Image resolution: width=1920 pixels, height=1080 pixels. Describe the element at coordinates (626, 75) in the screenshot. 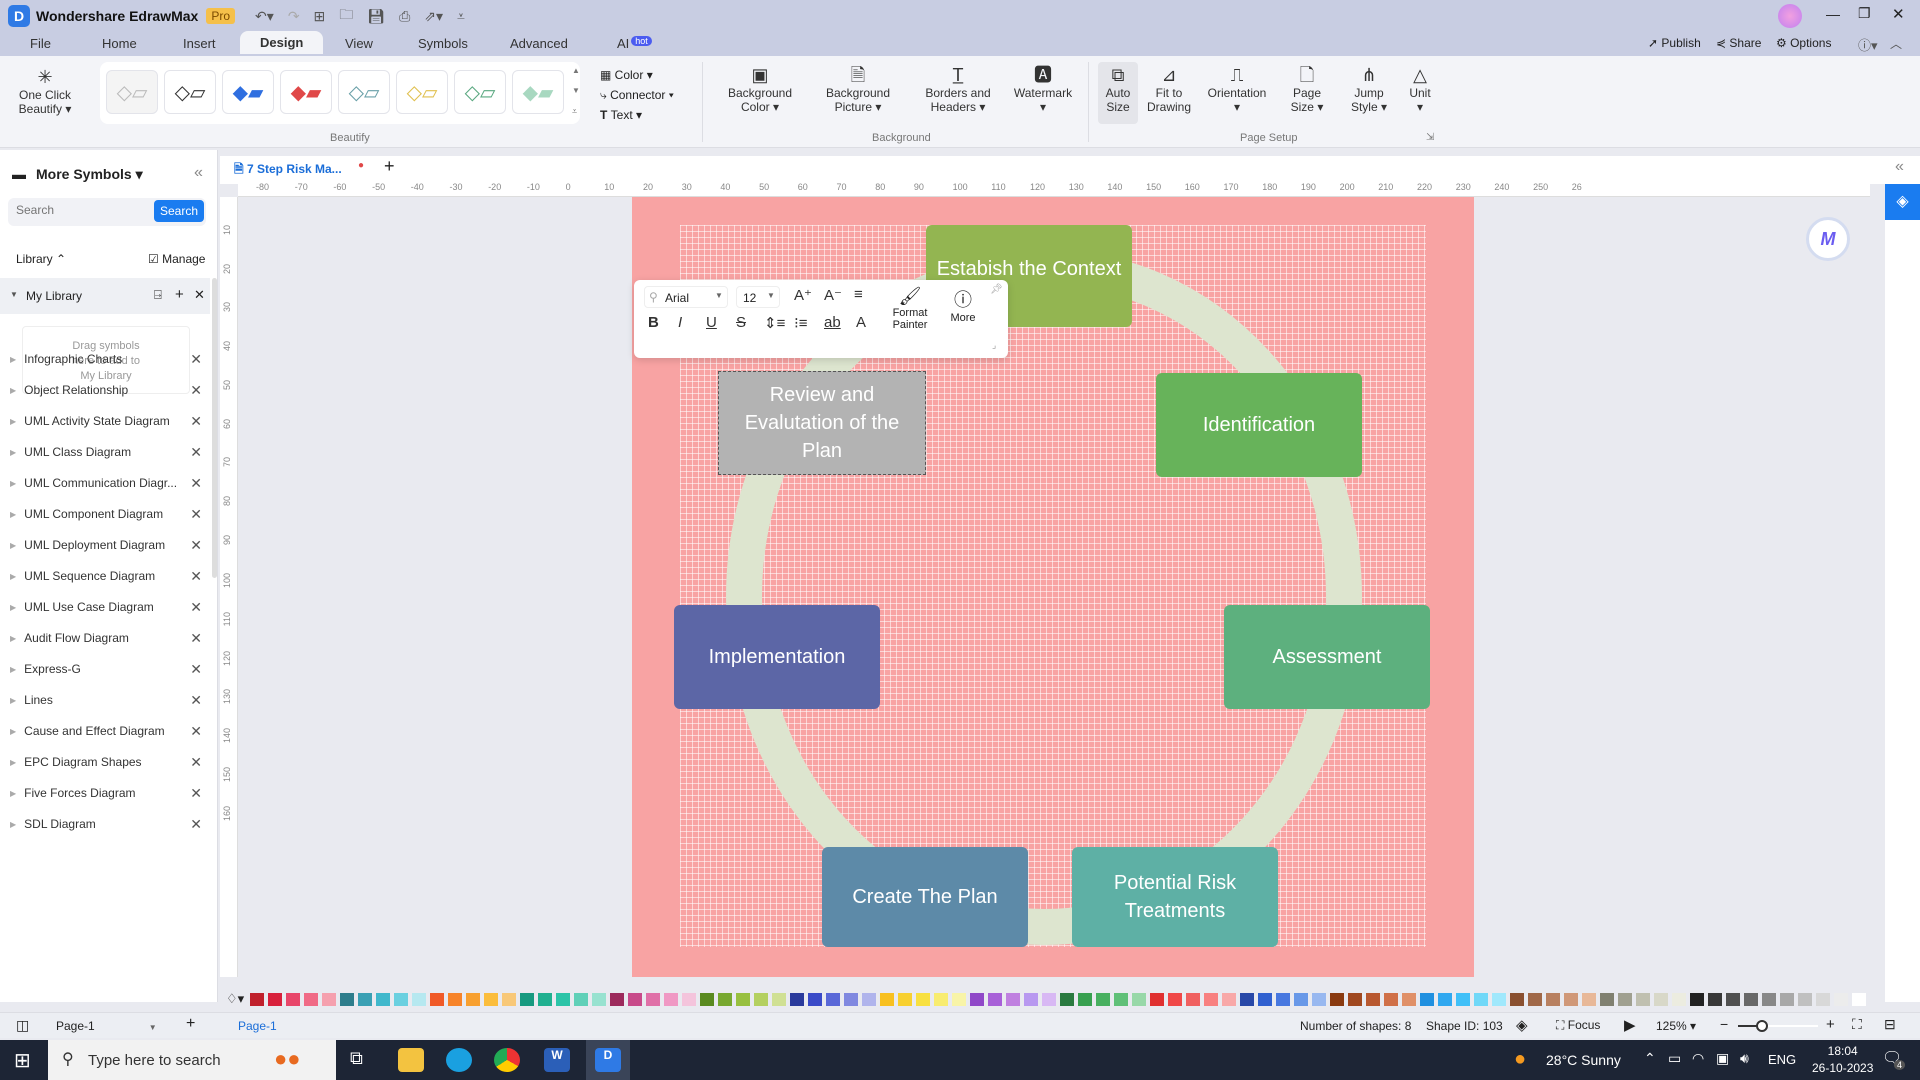

I see `color-dropdown: ▦ Color ▾` at that location.